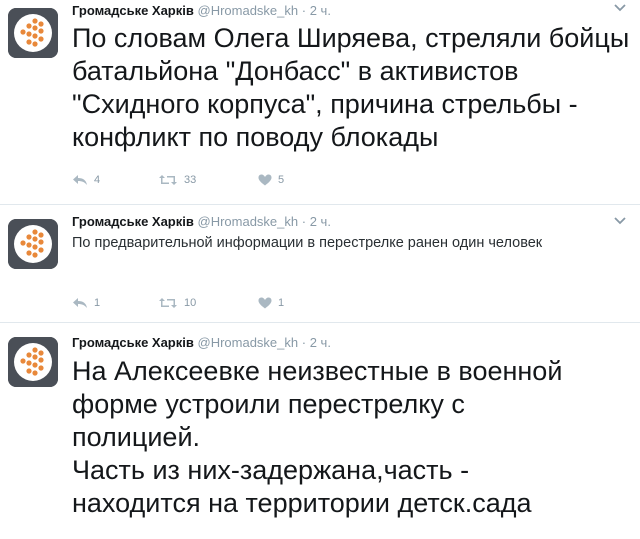  I want to click on tweet-text-line: находится на территории детск.сада, so click(302, 503).